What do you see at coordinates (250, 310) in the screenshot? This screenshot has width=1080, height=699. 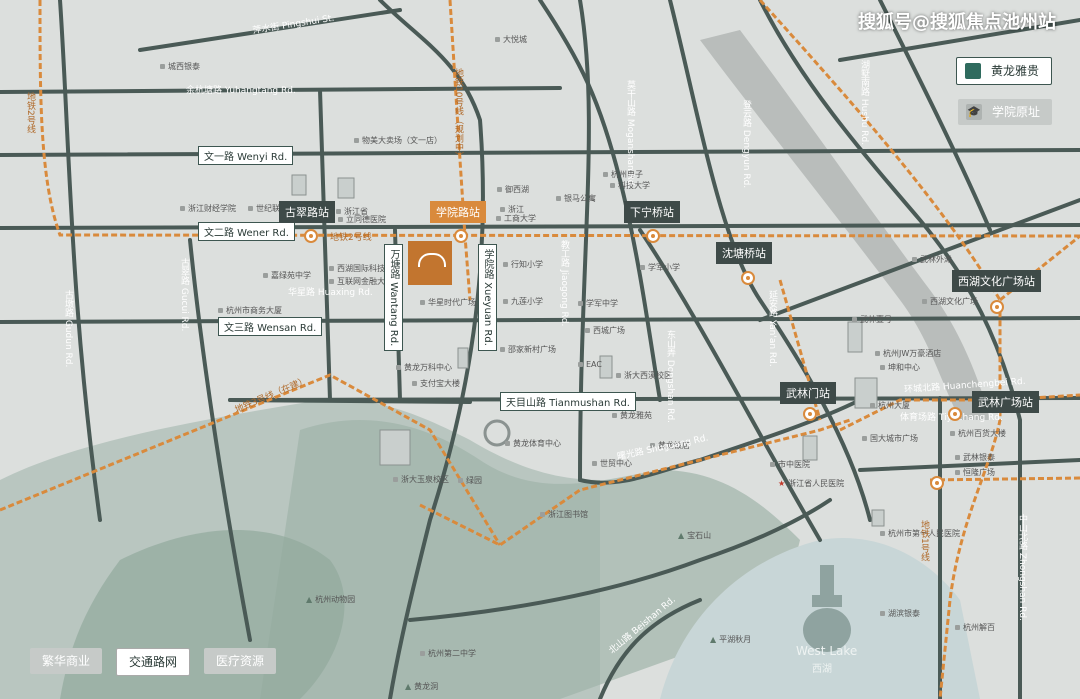 I see `poi-label: 杭州市商务大厦` at bounding box center [250, 310].